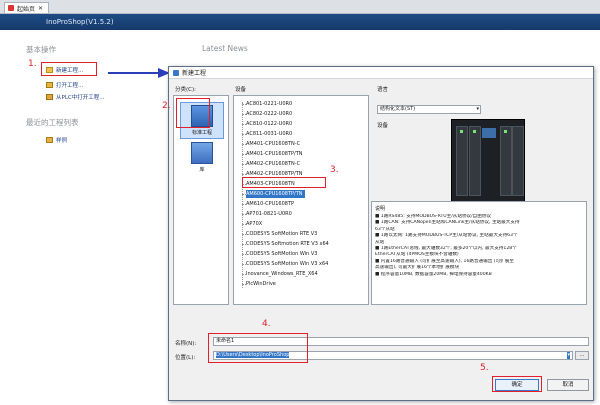 The image size is (600, 405). I want to click on device-item: AP70X, so click(253, 224).